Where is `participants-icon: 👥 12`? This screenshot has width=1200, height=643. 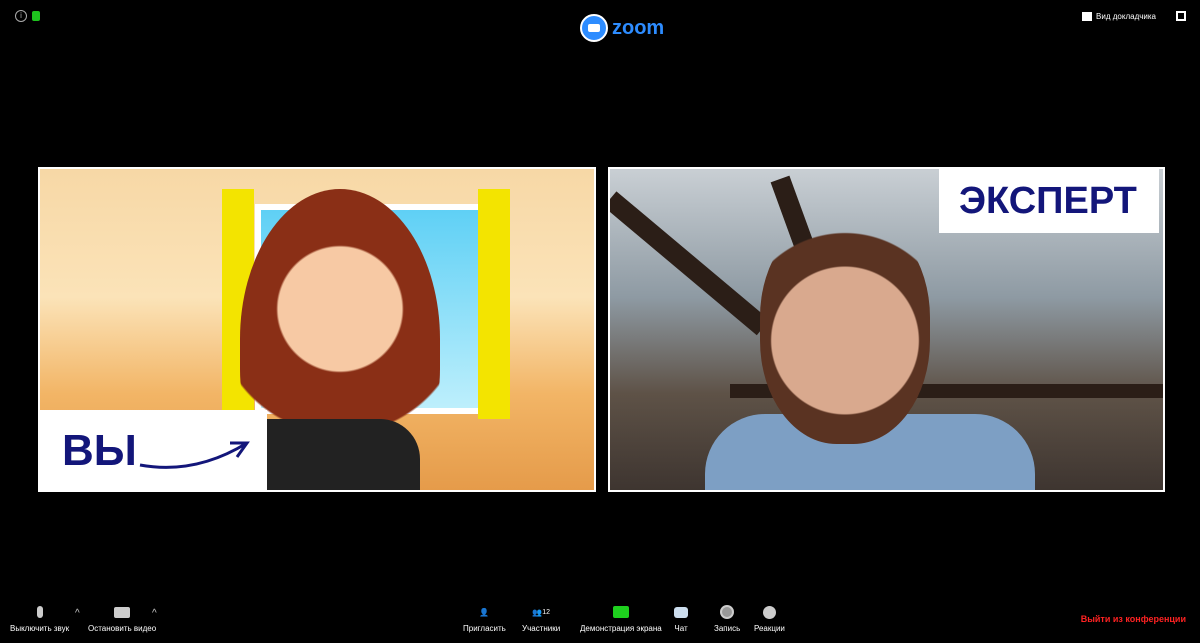 participants-icon: 👥 12 is located at coordinates (541, 612).